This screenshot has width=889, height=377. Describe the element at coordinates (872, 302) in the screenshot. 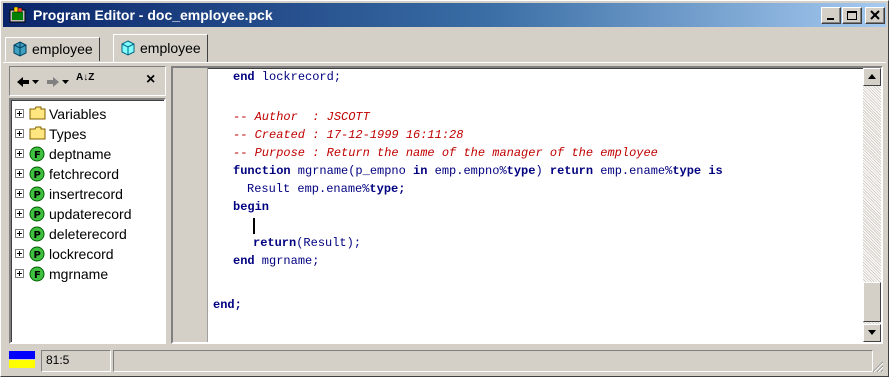

I see `scrollbar-thumb` at that location.